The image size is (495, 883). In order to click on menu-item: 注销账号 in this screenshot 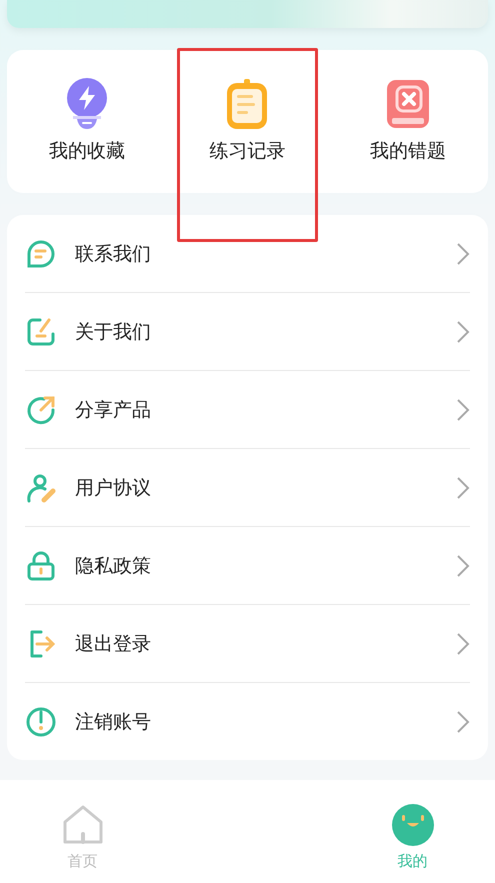, I will do `click(256, 721)`.